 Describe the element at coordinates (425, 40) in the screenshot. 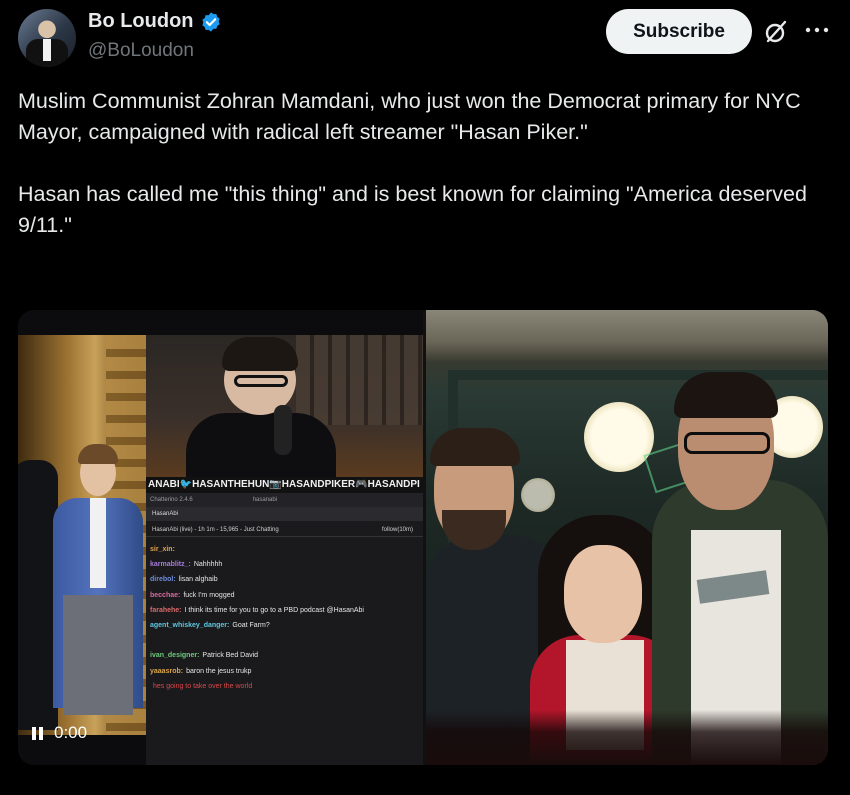

I see `tweet-header: Bo Loudon @BoLoudon Subscribe` at that location.